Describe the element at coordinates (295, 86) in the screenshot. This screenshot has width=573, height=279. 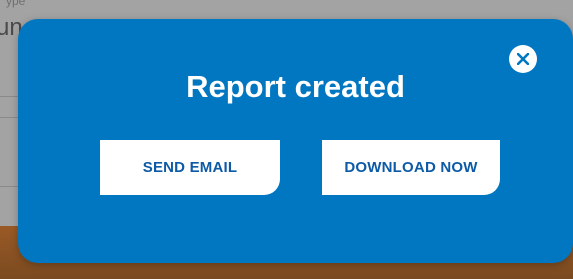
I see `dialog-title: Report created` at that location.